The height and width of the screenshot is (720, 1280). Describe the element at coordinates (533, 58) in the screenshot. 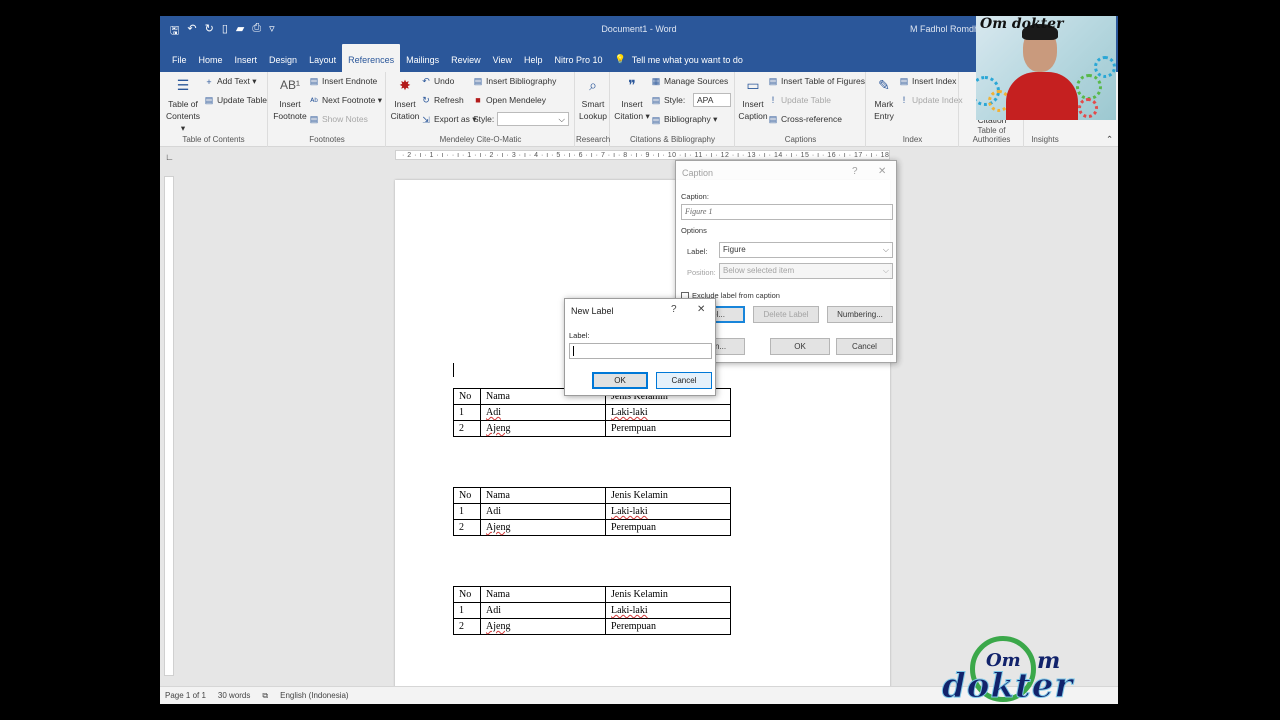

I see `tab-help: Help` at that location.